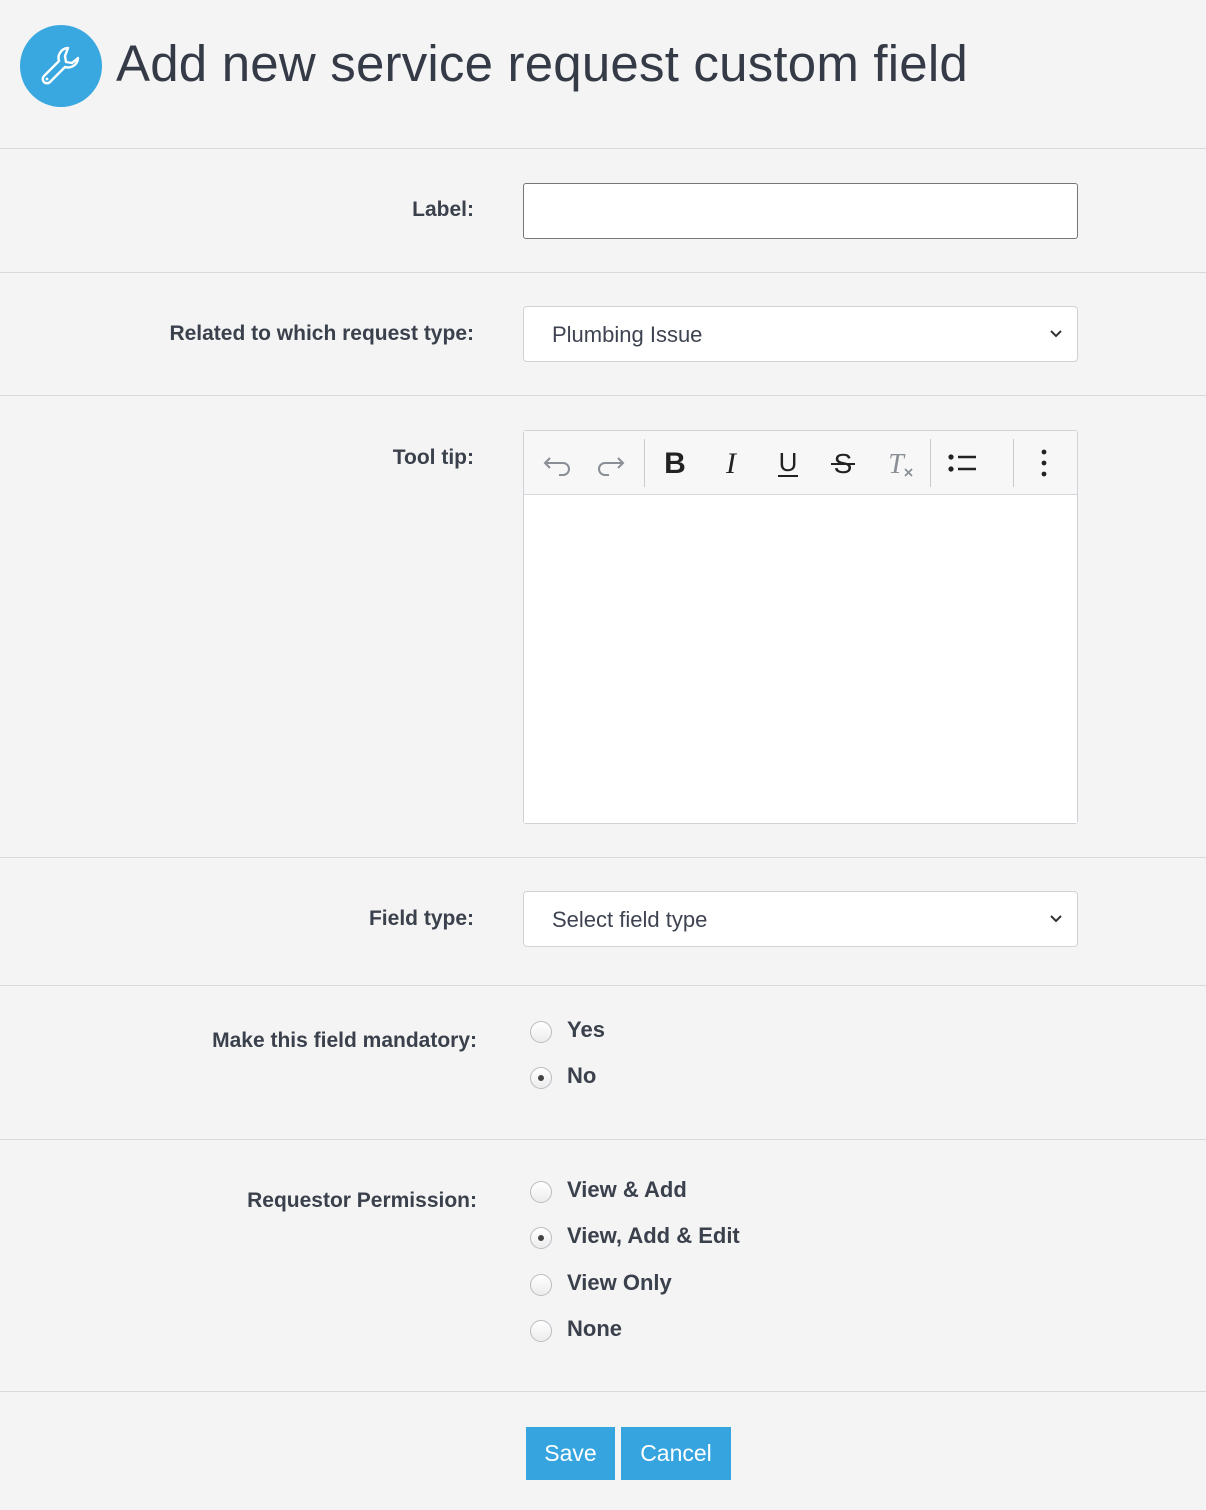  I want to click on radio-label: Yes, so click(586, 1029).